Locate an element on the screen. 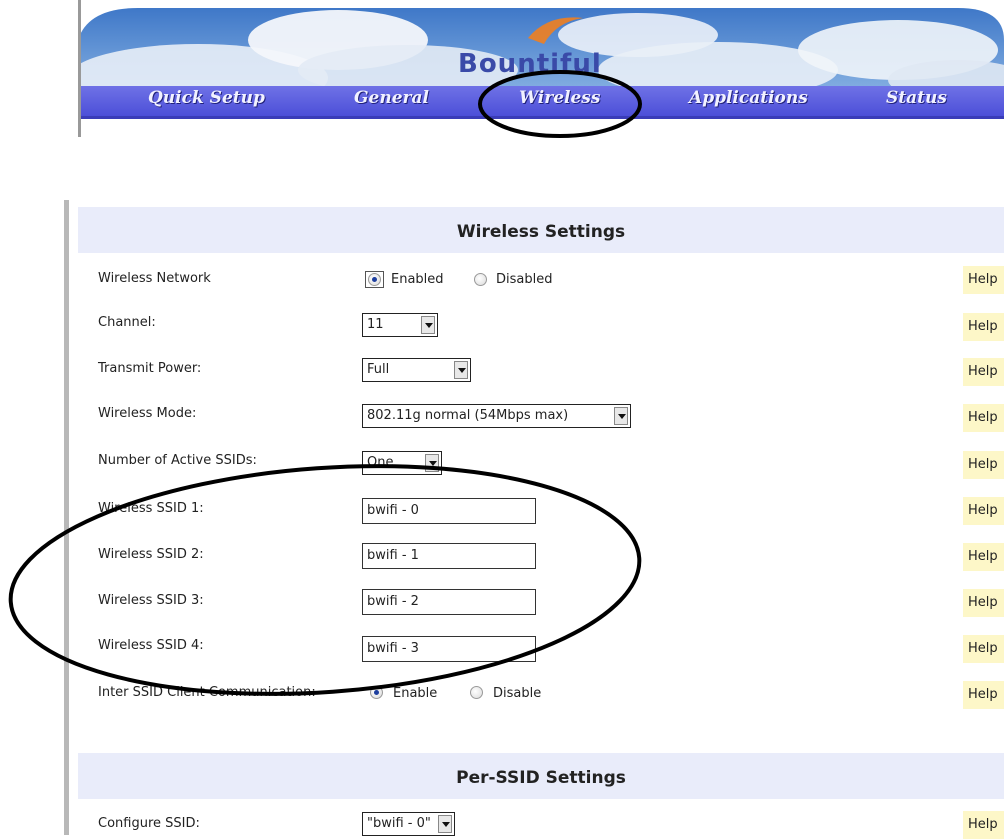 The image size is (1004, 839). label-ssid-2: Wireless SSID 2: is located at coordinates (151, 554).